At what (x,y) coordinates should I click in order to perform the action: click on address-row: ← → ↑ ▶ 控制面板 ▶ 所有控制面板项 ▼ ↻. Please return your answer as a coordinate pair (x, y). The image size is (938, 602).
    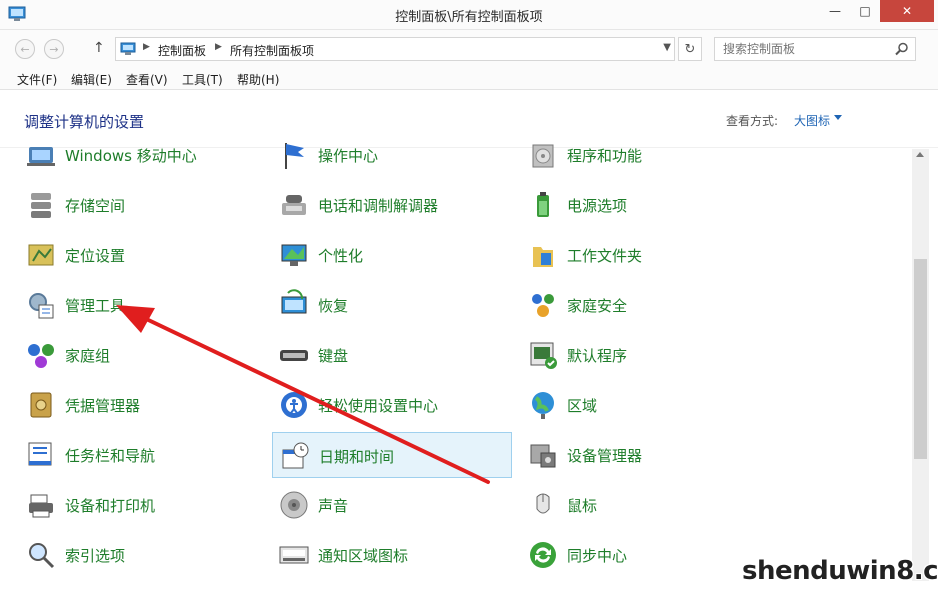
    Looking at the image, I should click on (469, 48).